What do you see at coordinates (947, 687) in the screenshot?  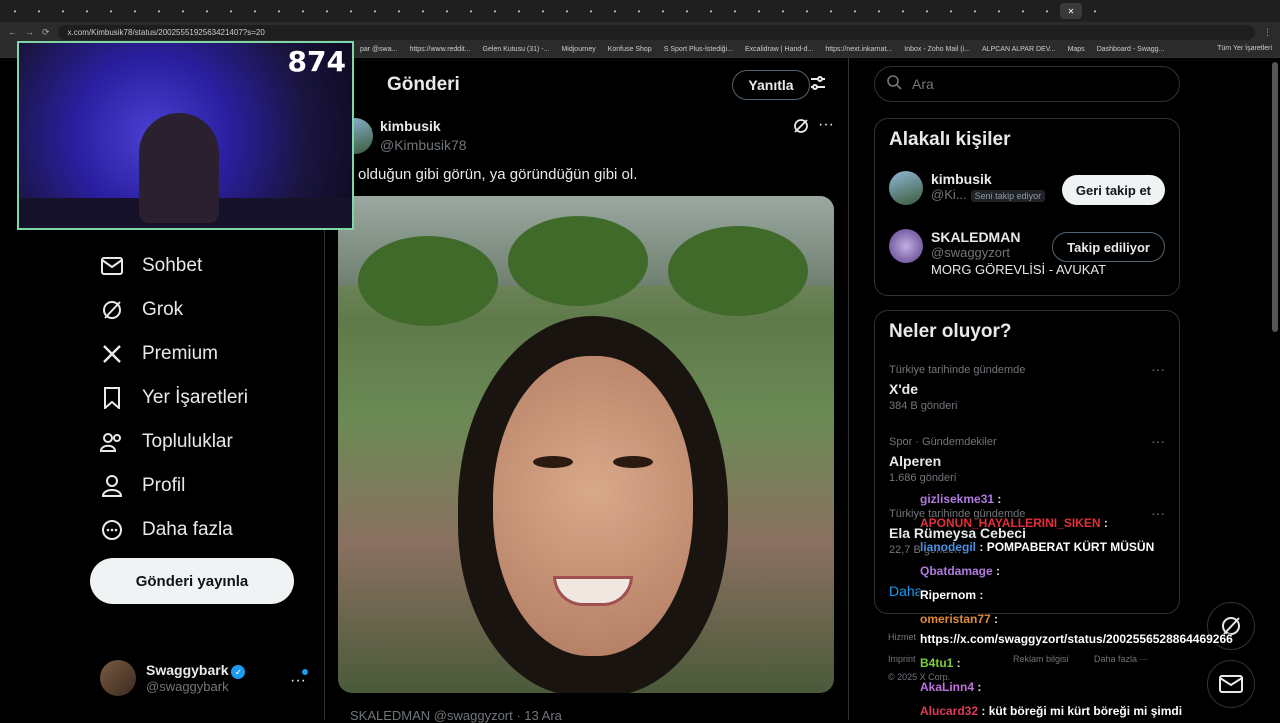 I see `chat-username: AkaLinn4` at bounding box center [947, 687].